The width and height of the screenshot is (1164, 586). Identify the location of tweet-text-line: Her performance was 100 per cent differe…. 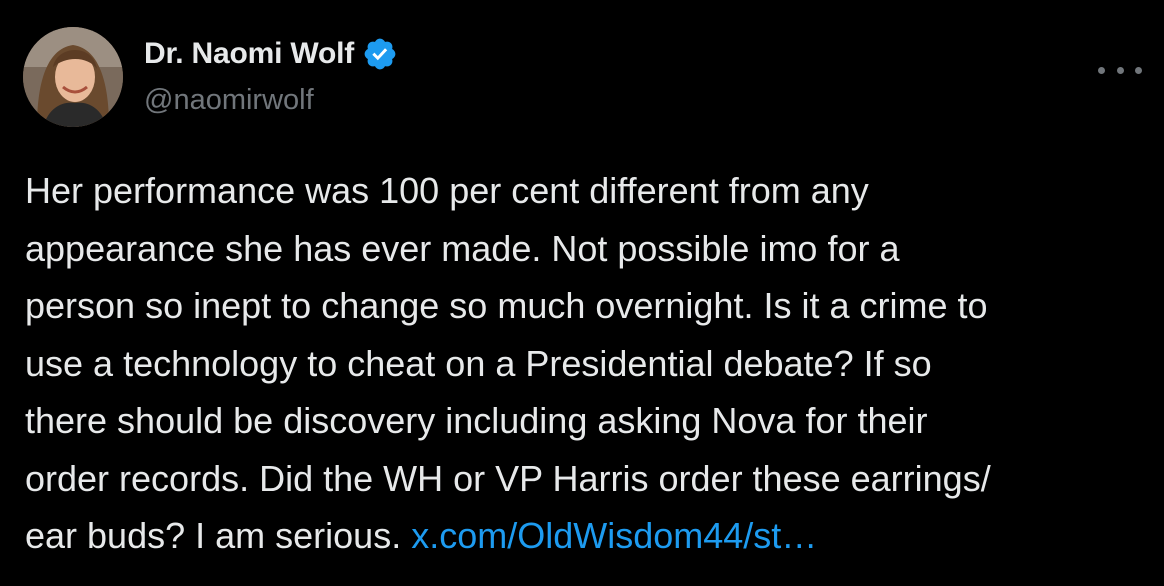
(447, 190).